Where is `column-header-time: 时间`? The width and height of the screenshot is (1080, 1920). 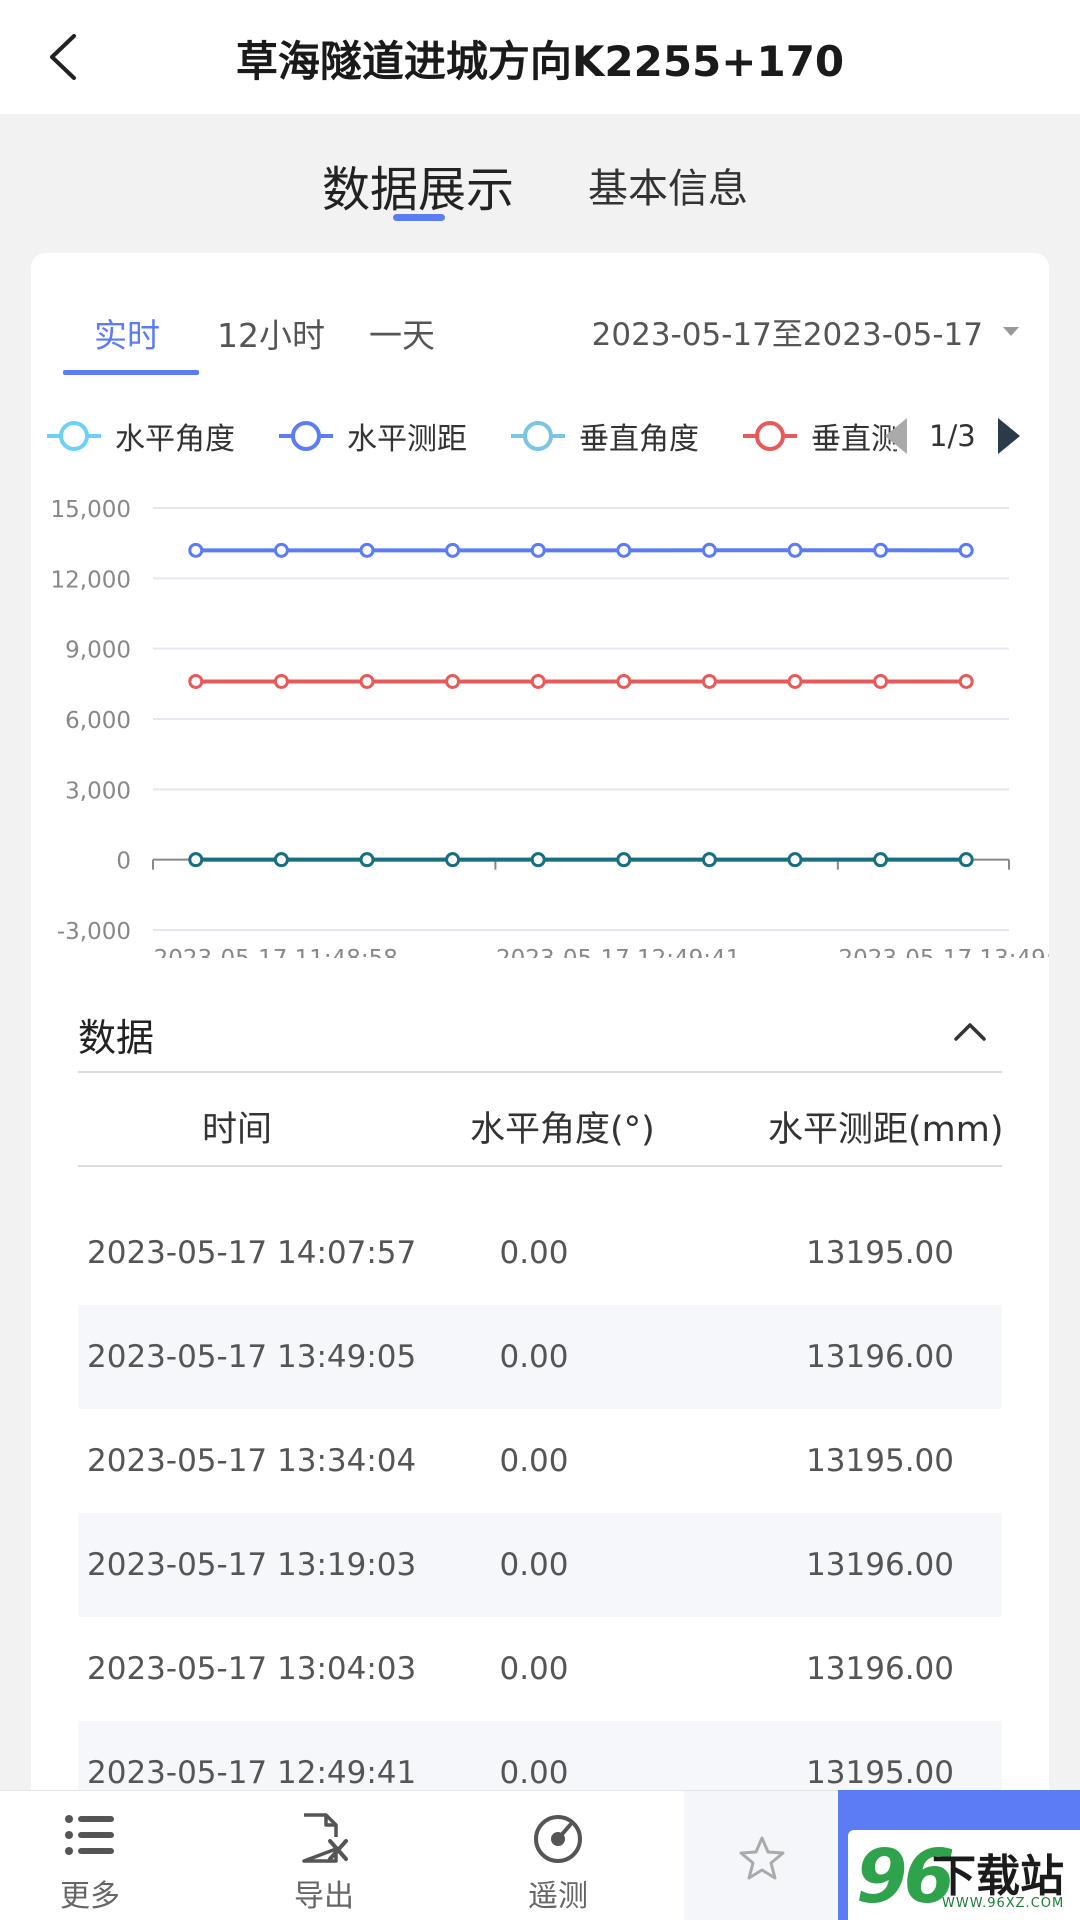
column-header-time: 时间 is located at coordinates (237, 1126).